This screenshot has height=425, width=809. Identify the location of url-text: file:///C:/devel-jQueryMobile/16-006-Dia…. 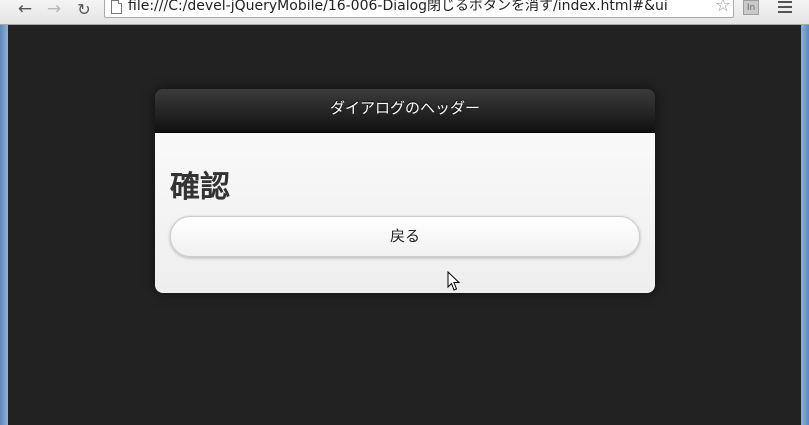
(398, 7).